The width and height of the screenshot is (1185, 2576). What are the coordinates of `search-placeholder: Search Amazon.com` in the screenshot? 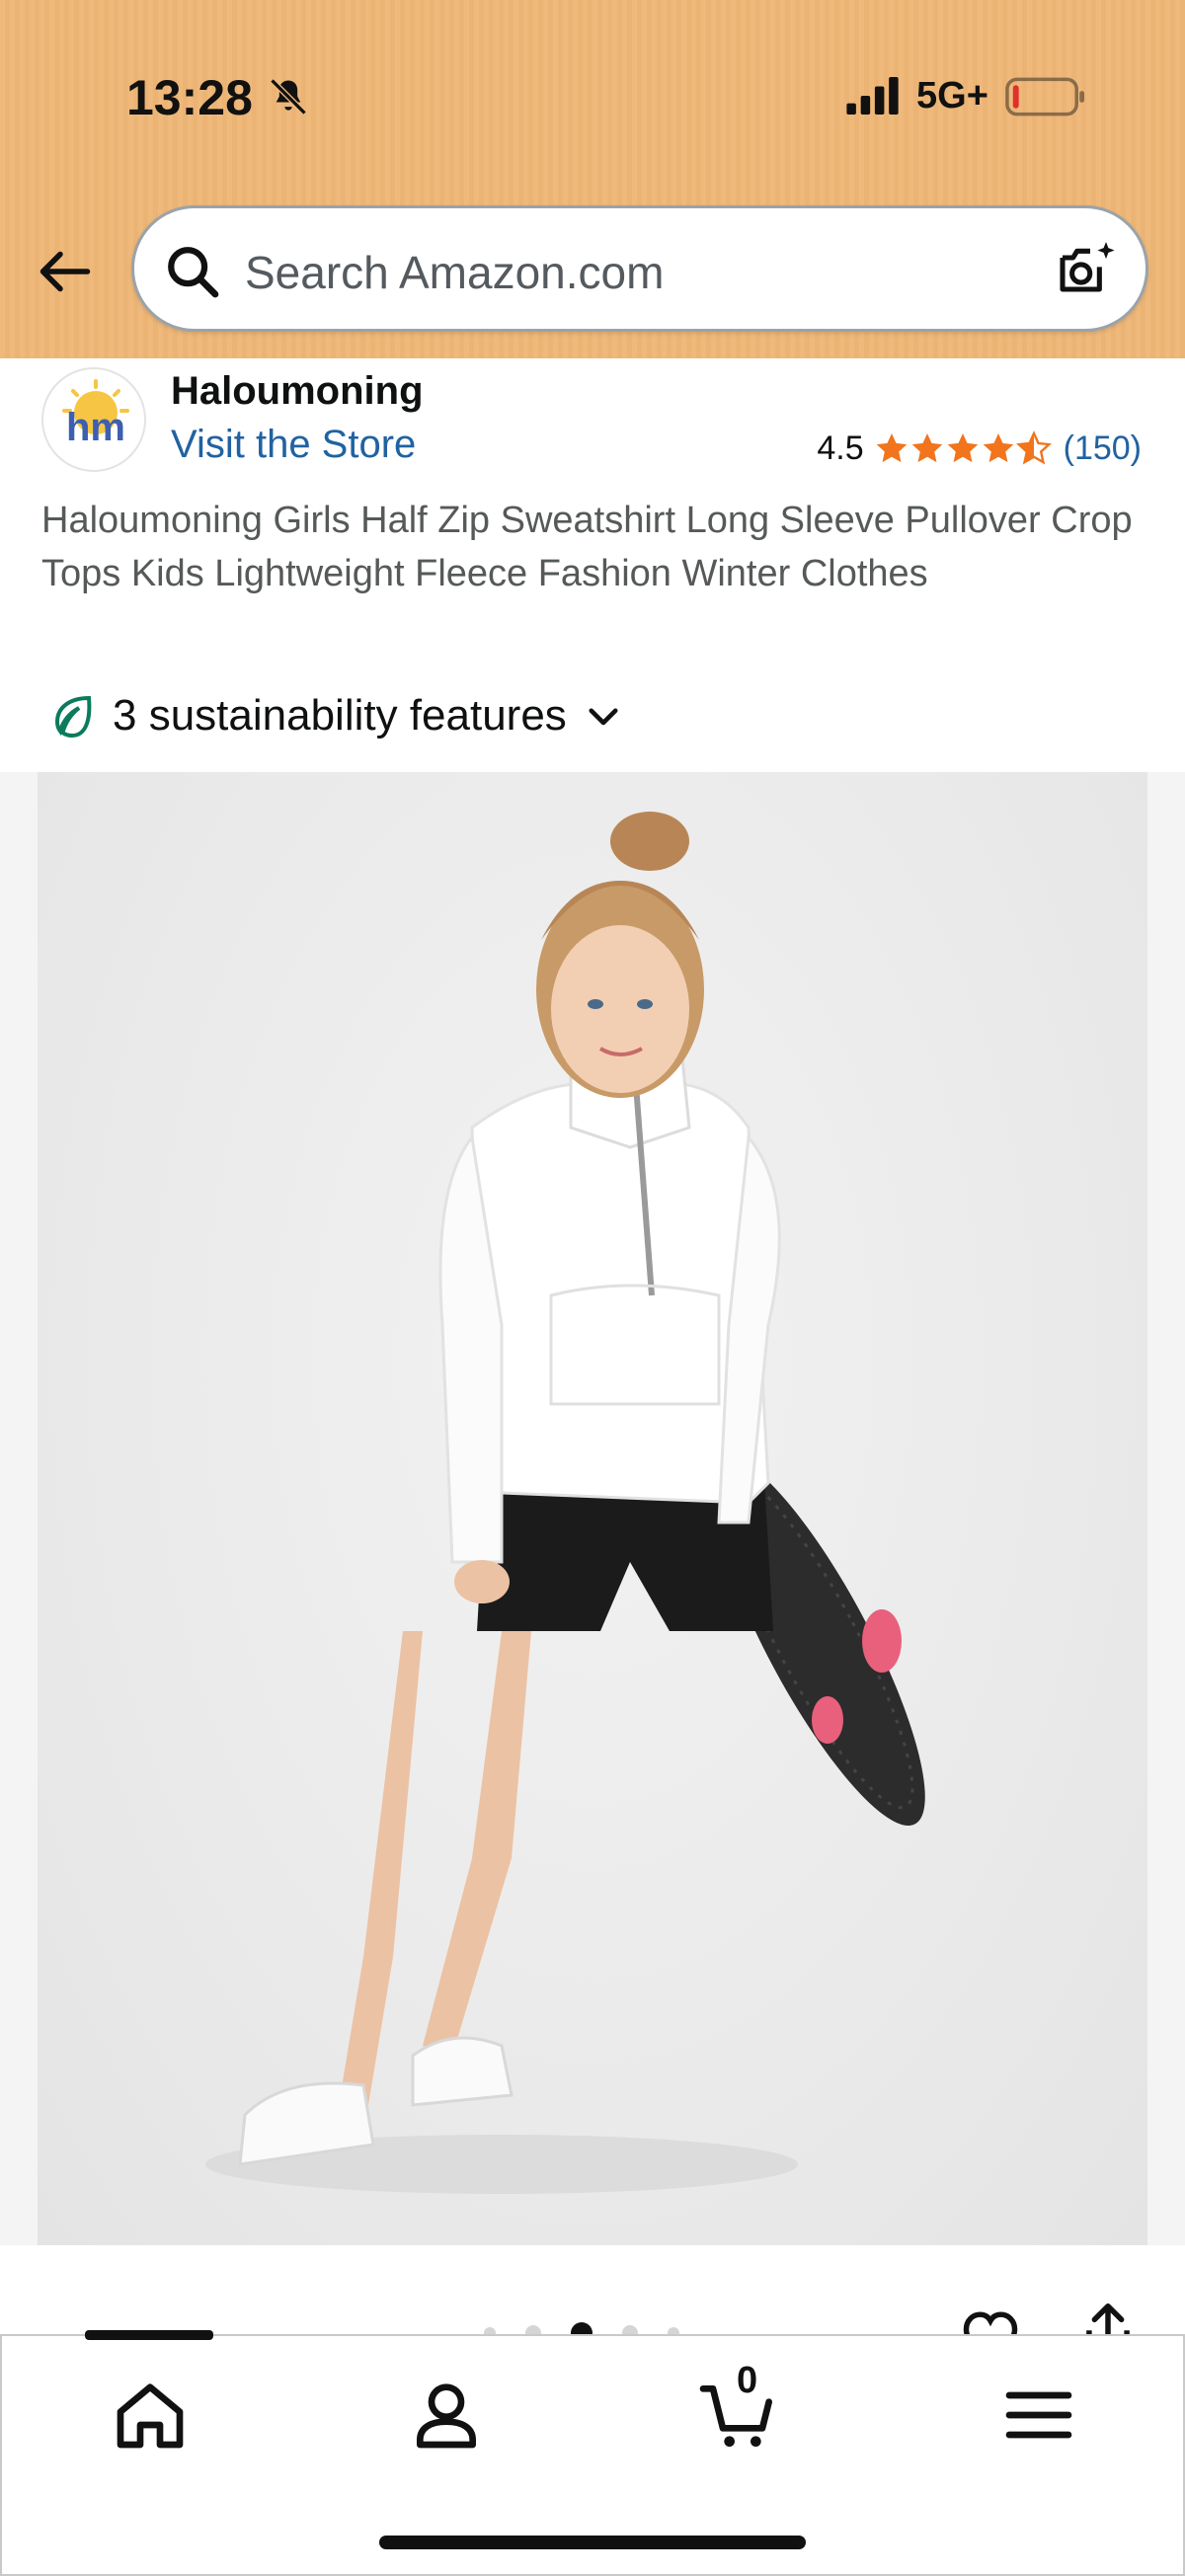 It's located at (455, 272).